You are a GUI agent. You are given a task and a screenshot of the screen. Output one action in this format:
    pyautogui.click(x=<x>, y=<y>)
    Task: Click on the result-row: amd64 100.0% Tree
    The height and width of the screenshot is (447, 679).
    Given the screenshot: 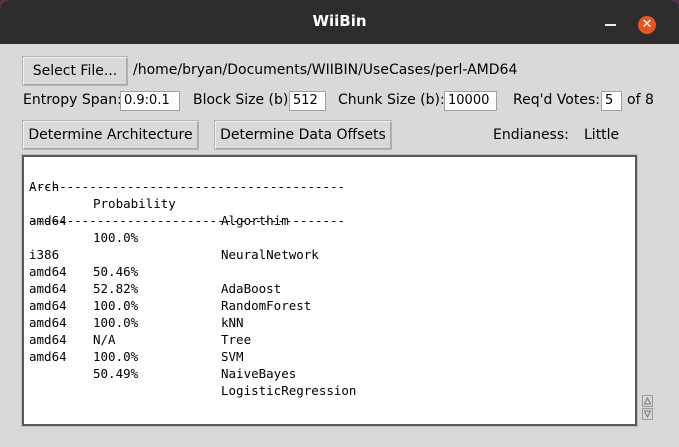 What is the action you would take?
    pyautogui.click(x=332, y=313)
    